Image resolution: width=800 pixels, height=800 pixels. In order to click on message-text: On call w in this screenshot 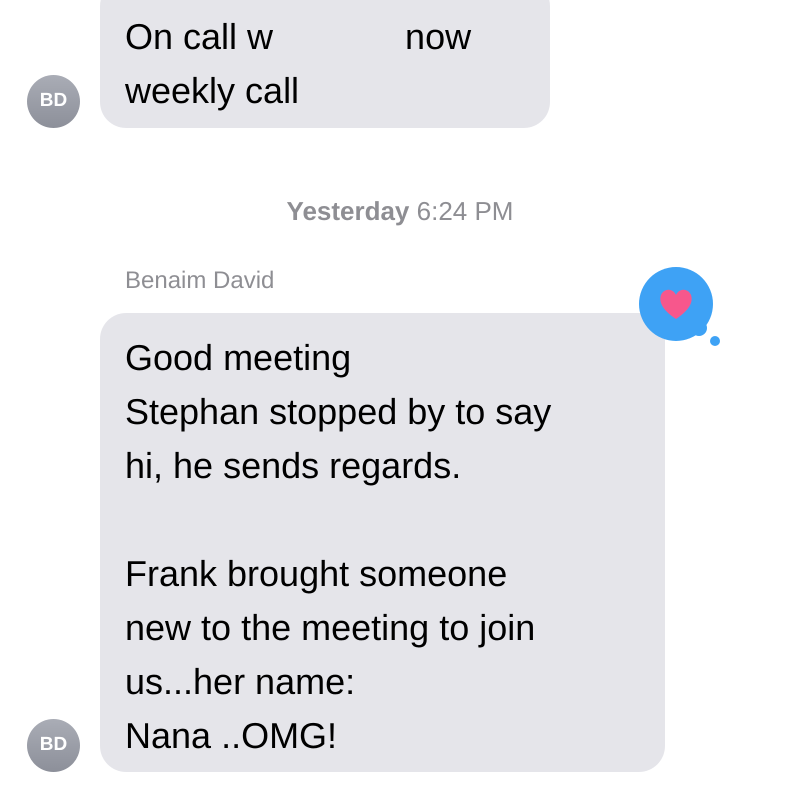, I will do `click(199, 37)`.